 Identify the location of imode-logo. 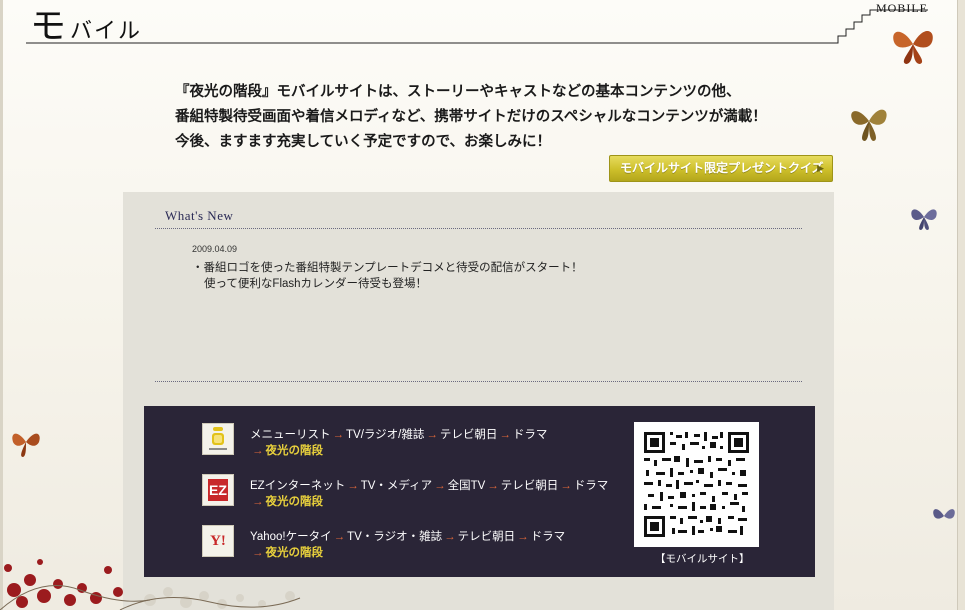
(218, 438).